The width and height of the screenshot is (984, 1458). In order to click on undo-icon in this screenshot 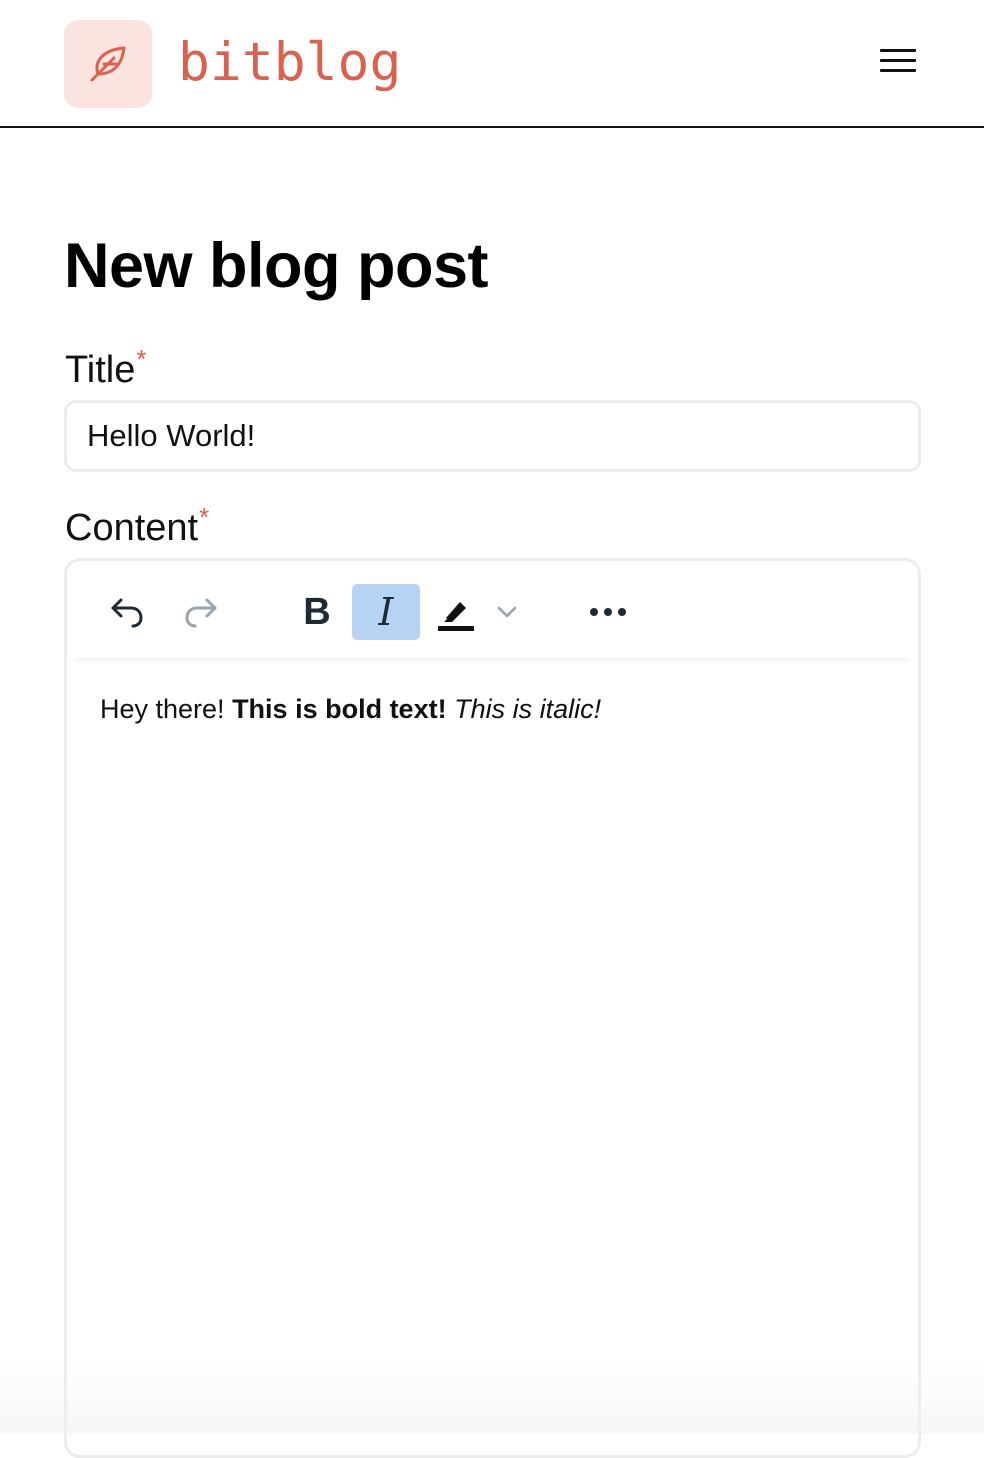, I will do `click(127, 613)`.